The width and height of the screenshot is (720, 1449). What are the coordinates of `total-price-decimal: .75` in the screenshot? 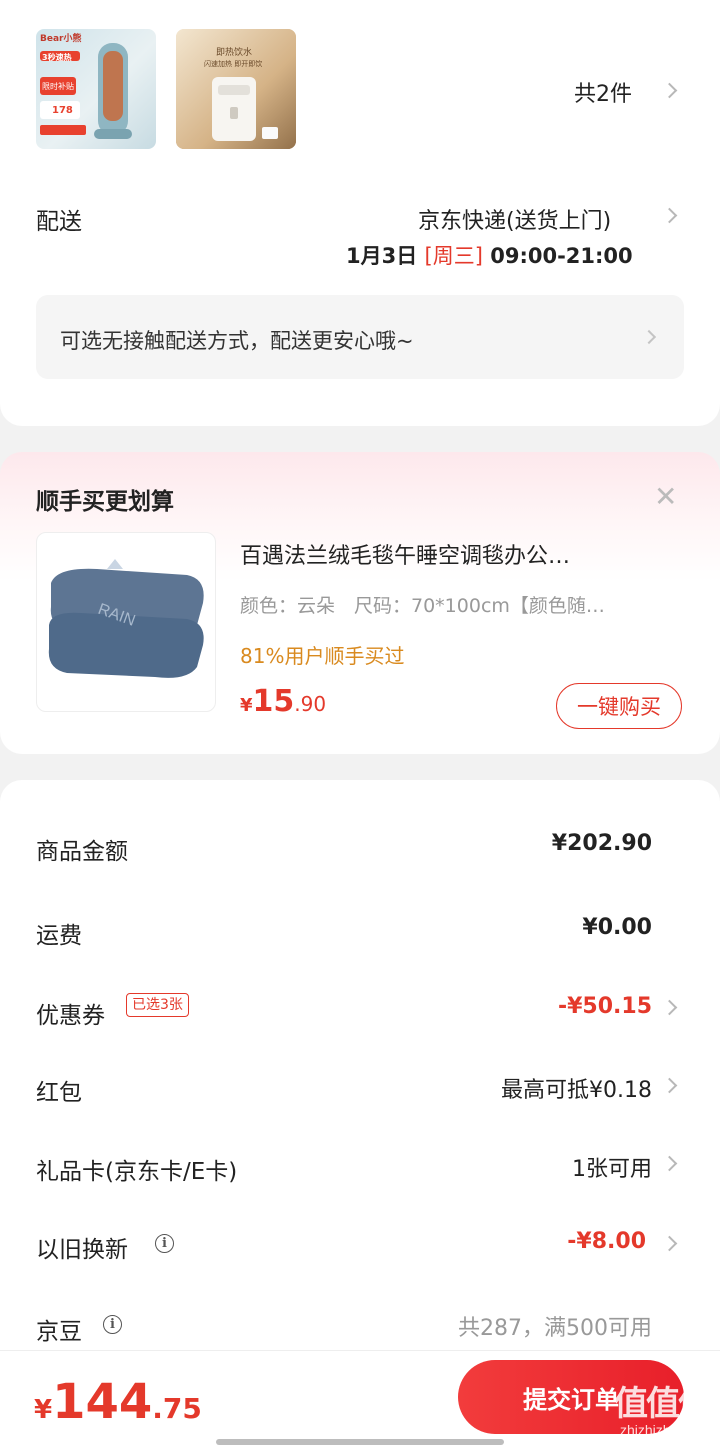 It's located at (177, 1408).